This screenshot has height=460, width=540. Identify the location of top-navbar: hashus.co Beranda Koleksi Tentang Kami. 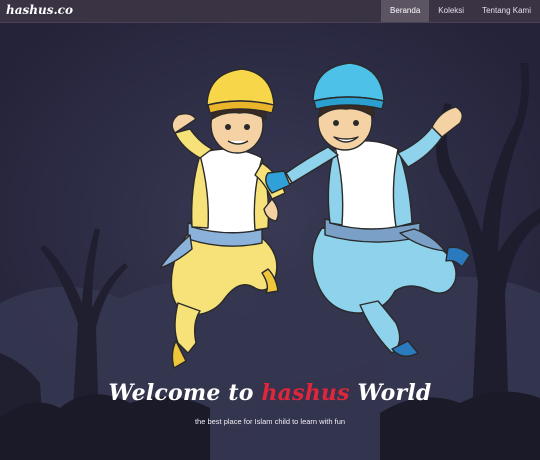
(270, 11).